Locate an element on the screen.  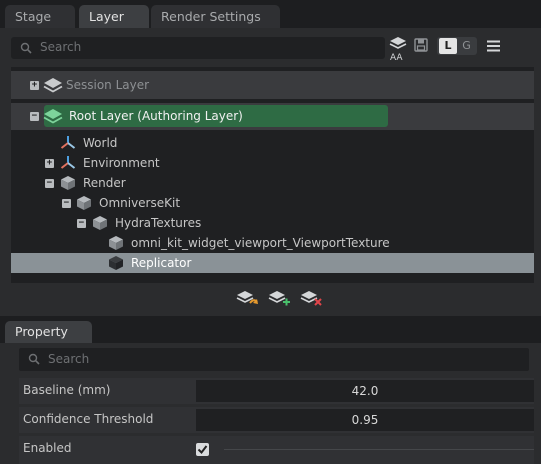
property-row-enabled: Enabled is located at coordinates (276, 450).